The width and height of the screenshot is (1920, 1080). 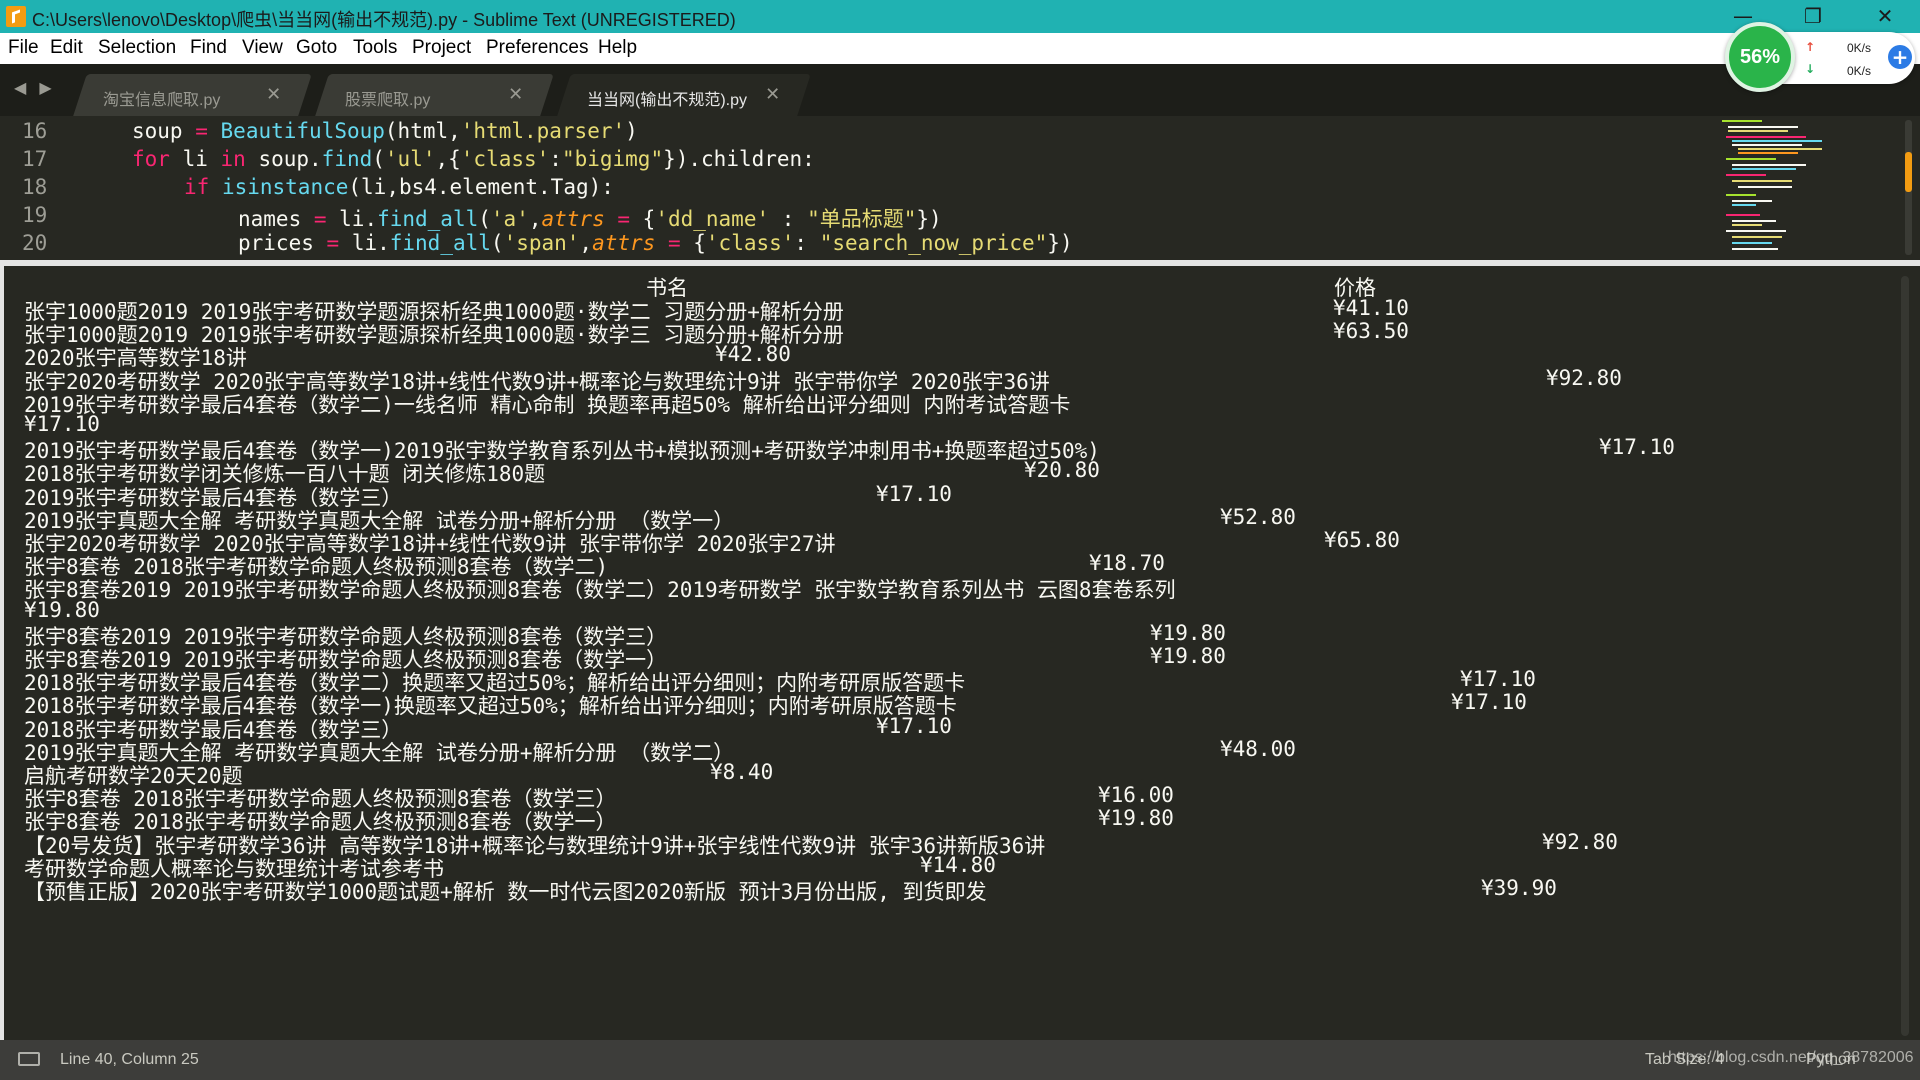 I want to click on download-arrow-icon: ↓, so click(x=1810, y=69).